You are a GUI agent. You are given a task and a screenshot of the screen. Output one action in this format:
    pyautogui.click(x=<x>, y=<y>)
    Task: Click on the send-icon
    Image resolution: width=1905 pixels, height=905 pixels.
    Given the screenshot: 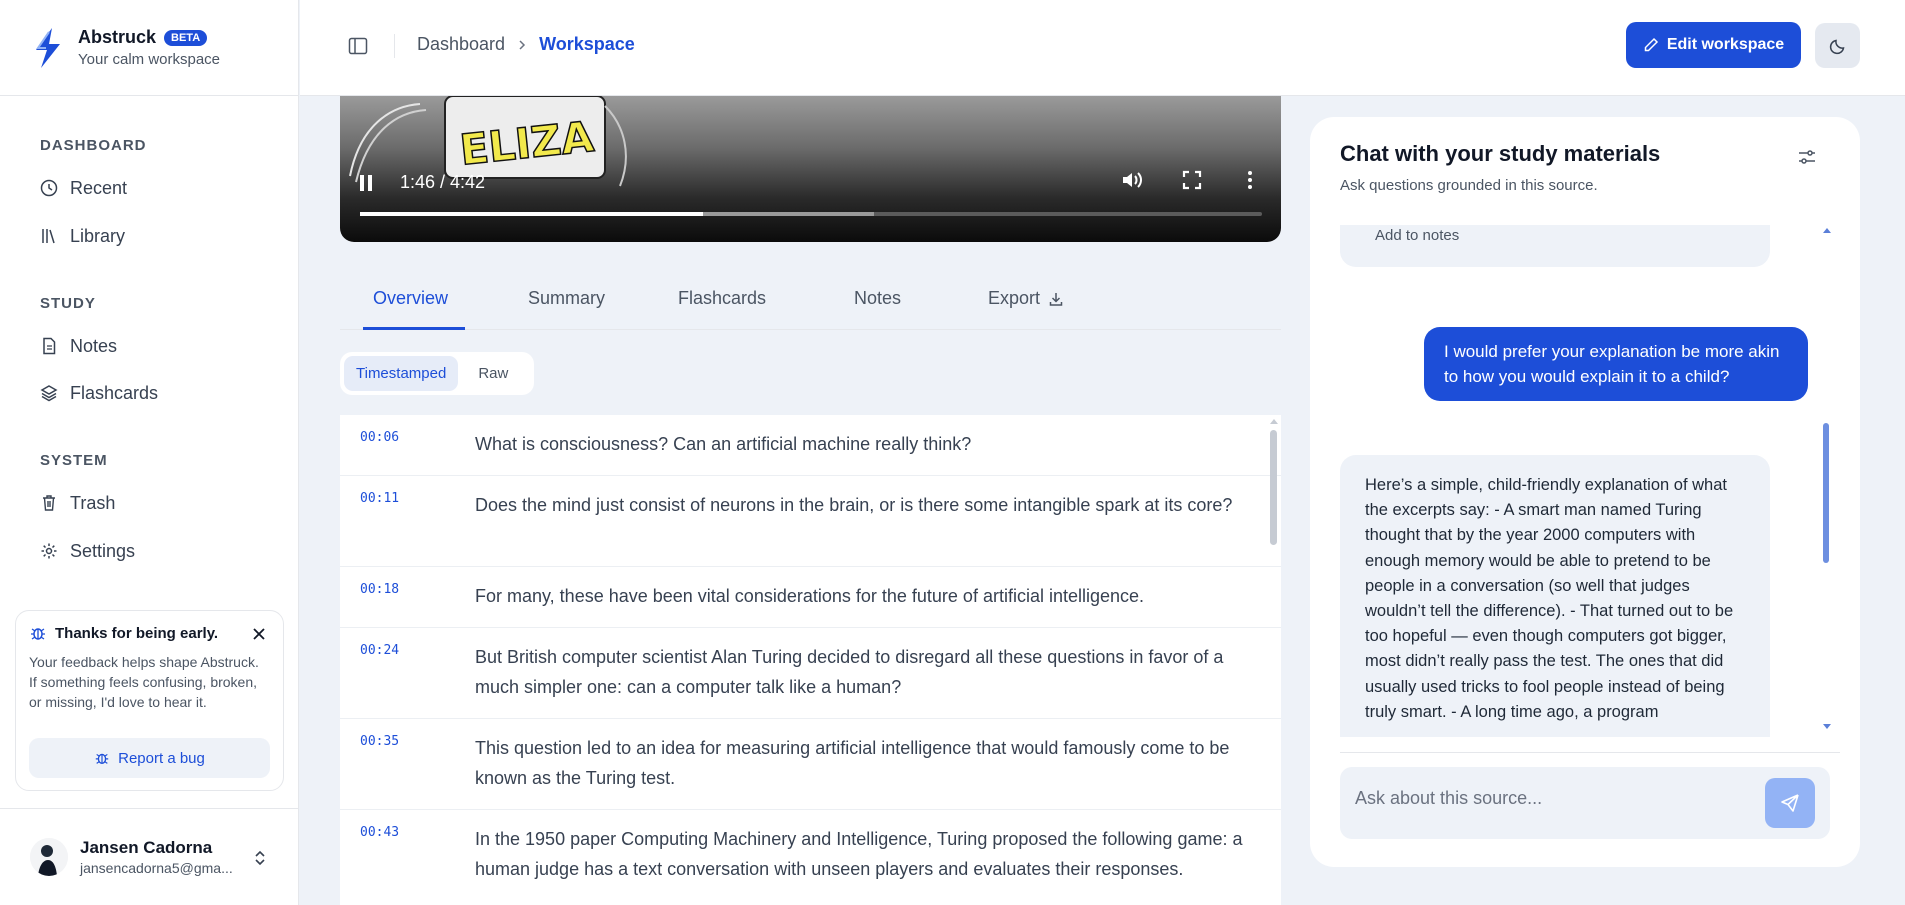 What is the action you would take?
    pyautogui.click(x=1790, y=803)
    